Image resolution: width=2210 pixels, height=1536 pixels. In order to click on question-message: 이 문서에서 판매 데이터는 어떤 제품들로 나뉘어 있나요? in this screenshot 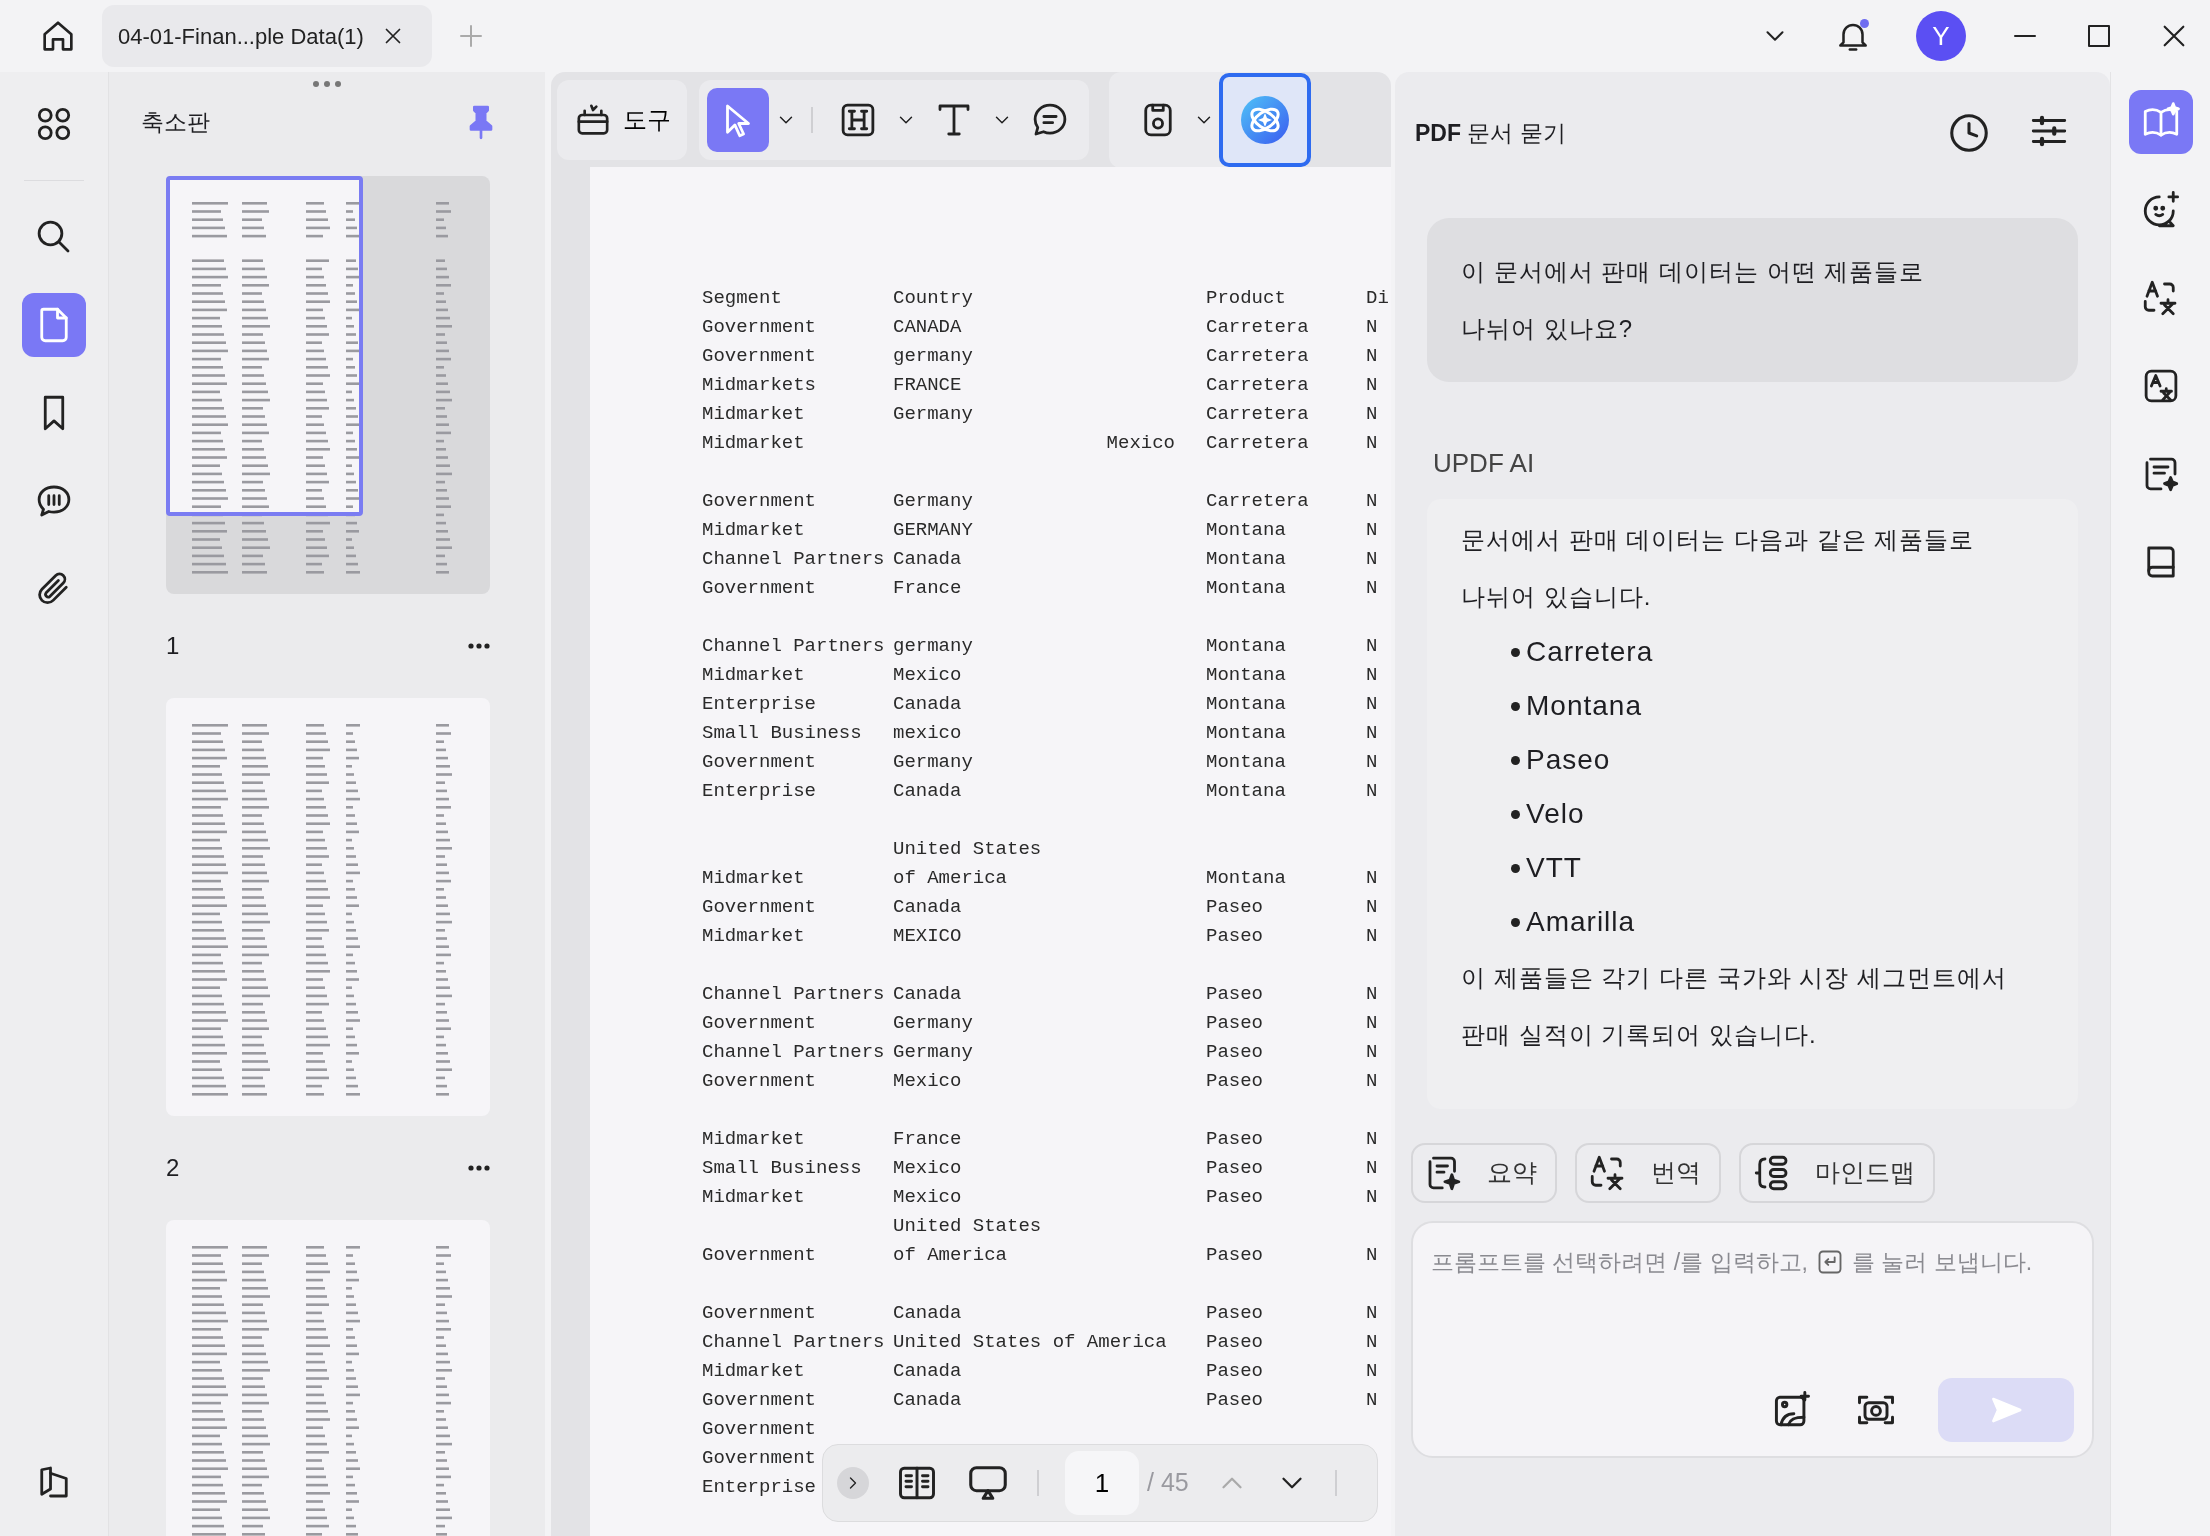, I will do `click(1752, 300)`.